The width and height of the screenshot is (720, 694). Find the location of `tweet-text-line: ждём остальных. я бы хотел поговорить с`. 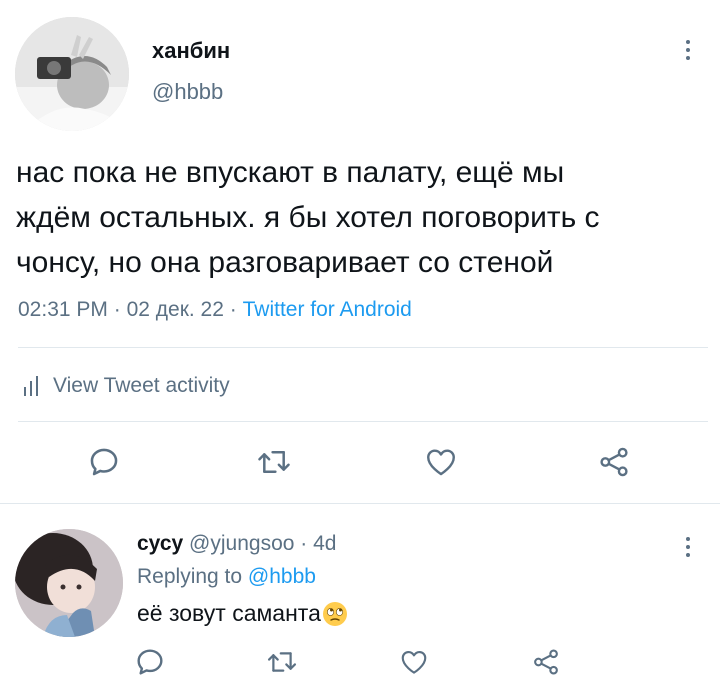

tweet-text-line: ждём остальных. я бы хотел поговорить с is located at coordinates (308, 217).